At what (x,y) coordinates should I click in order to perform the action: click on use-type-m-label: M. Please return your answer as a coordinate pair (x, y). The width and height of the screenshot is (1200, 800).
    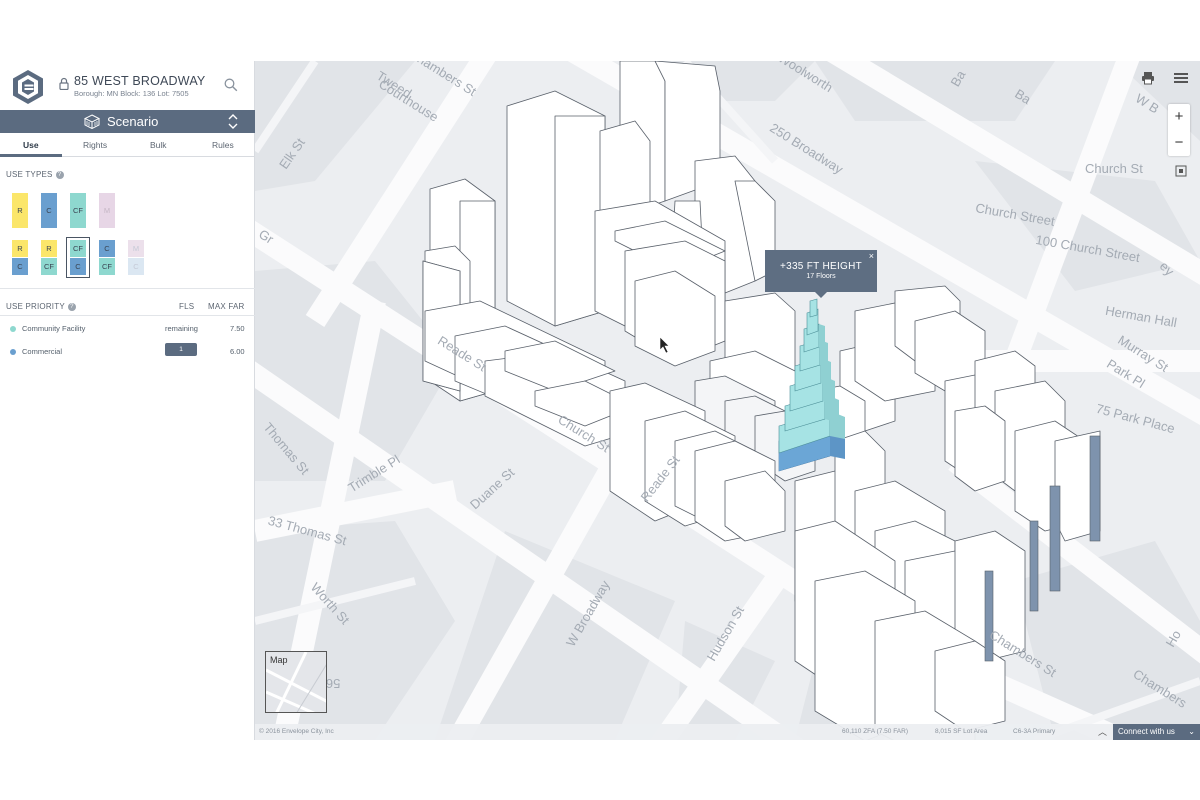
    Looking at the image, I should click on (107, 210).